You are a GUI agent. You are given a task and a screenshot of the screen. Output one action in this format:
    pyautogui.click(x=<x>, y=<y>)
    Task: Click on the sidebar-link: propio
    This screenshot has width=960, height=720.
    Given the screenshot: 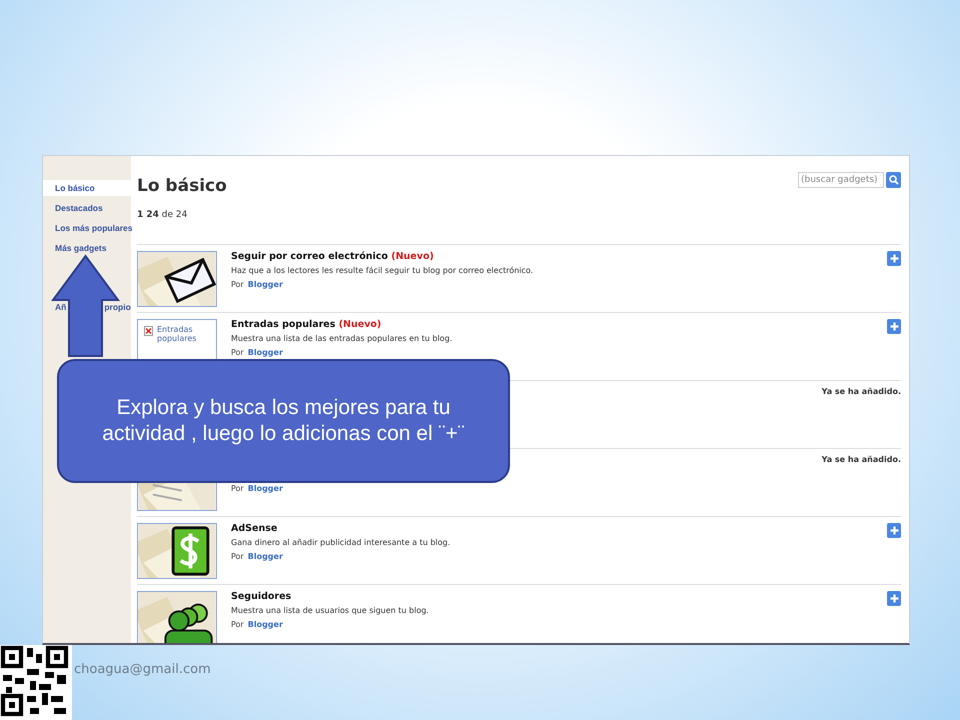 What is the action you would take?
    pyautogui.click(x=117, y=307)
    